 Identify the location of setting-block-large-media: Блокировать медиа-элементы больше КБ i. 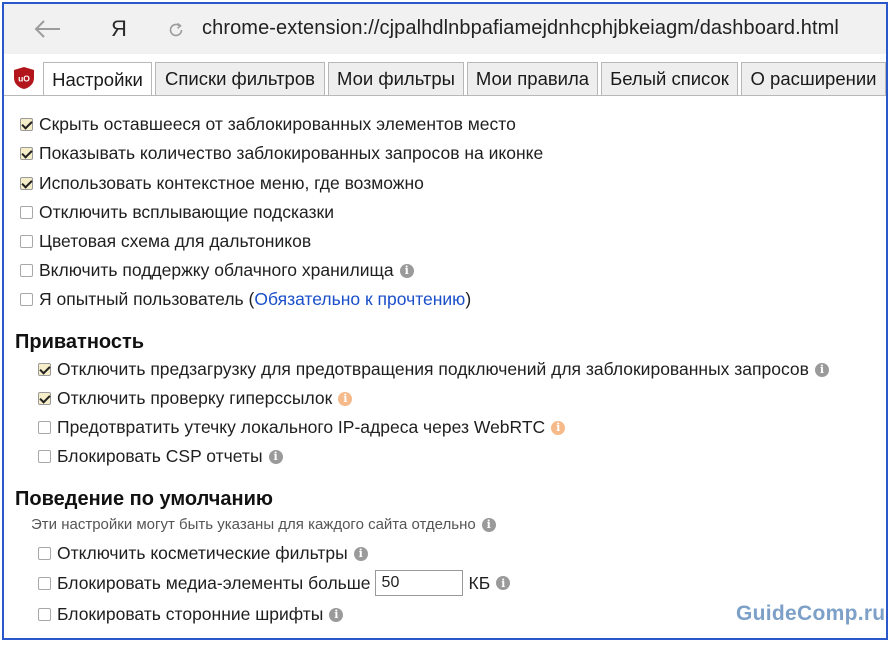
(274, 583).